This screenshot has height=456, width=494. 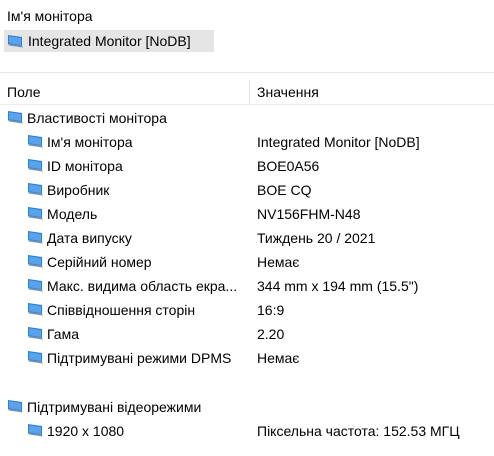 What do you see at coordinates (99, 262) in the screenshot?
I see `field-label: Серійний номер` at bounding box center [99, 262].